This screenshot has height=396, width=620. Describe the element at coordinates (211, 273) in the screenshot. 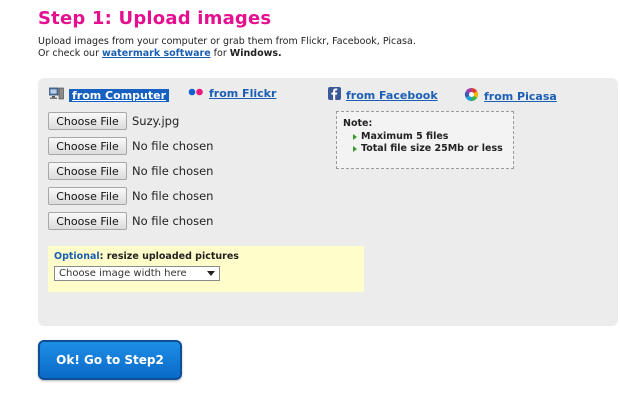

I see `chevron-down-icon` at that location.